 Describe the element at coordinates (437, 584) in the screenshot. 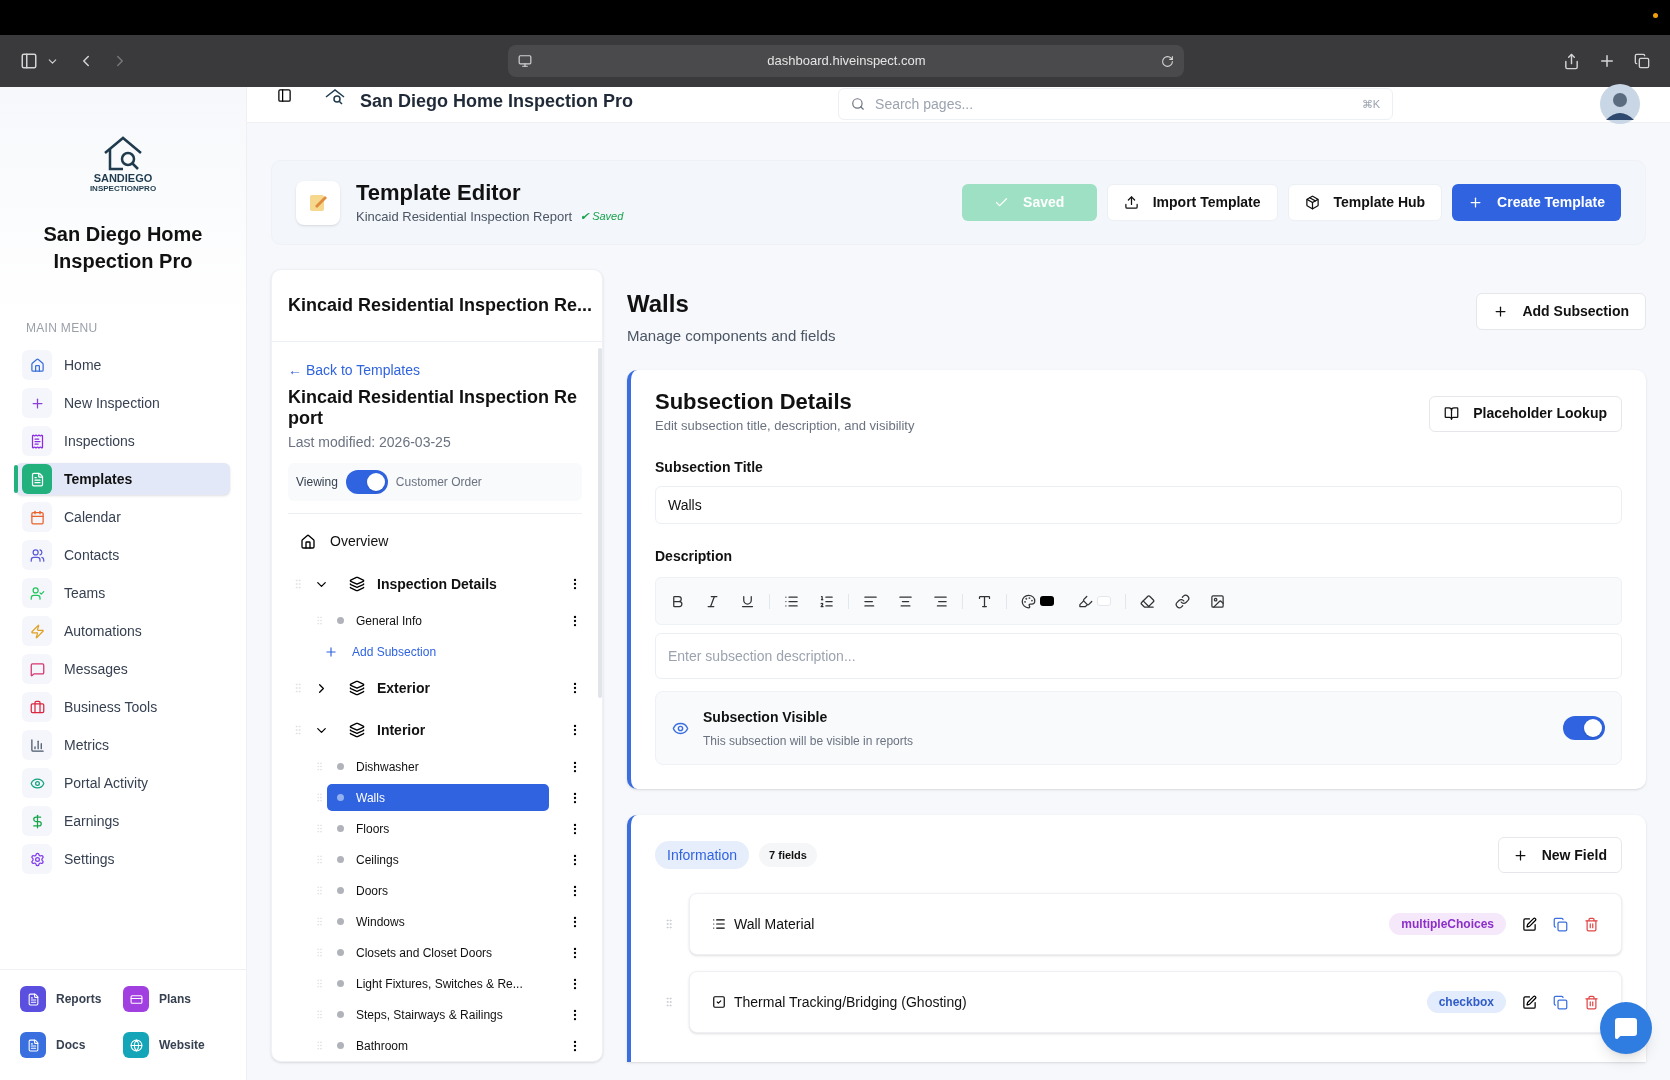

I see `section-item: Inspection Details` at that location.